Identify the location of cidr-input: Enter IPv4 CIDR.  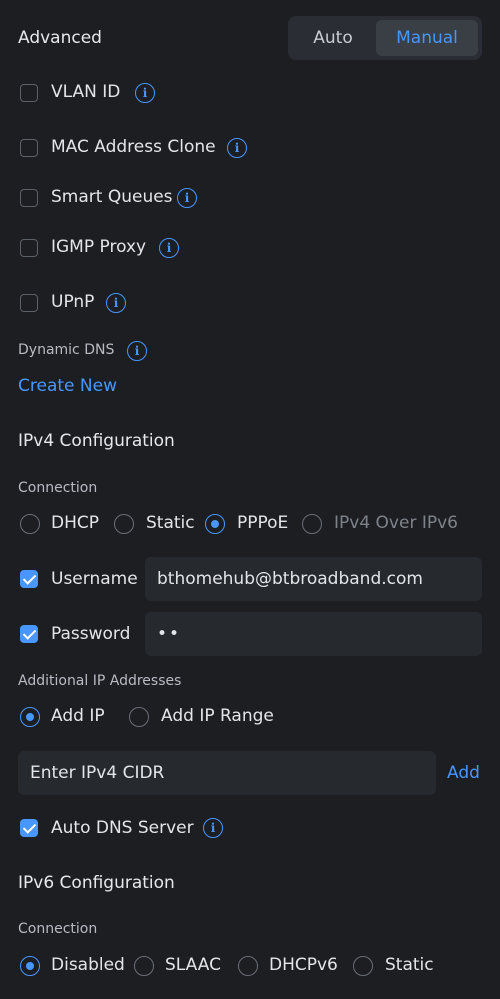
(227, 773).